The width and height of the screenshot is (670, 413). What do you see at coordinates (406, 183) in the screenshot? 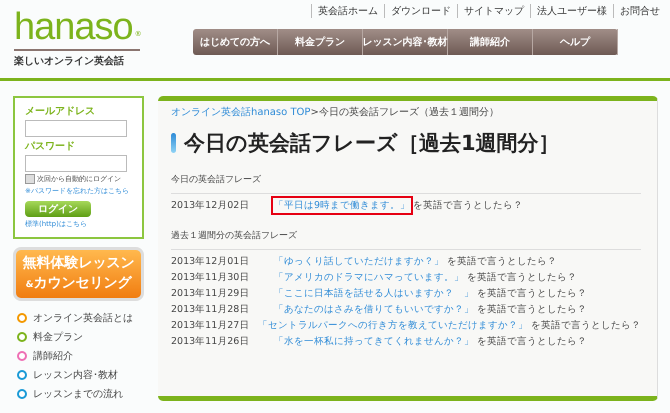
I see `section-heading: 今日の英会話フレーズ` at bounding box center [406, 183].